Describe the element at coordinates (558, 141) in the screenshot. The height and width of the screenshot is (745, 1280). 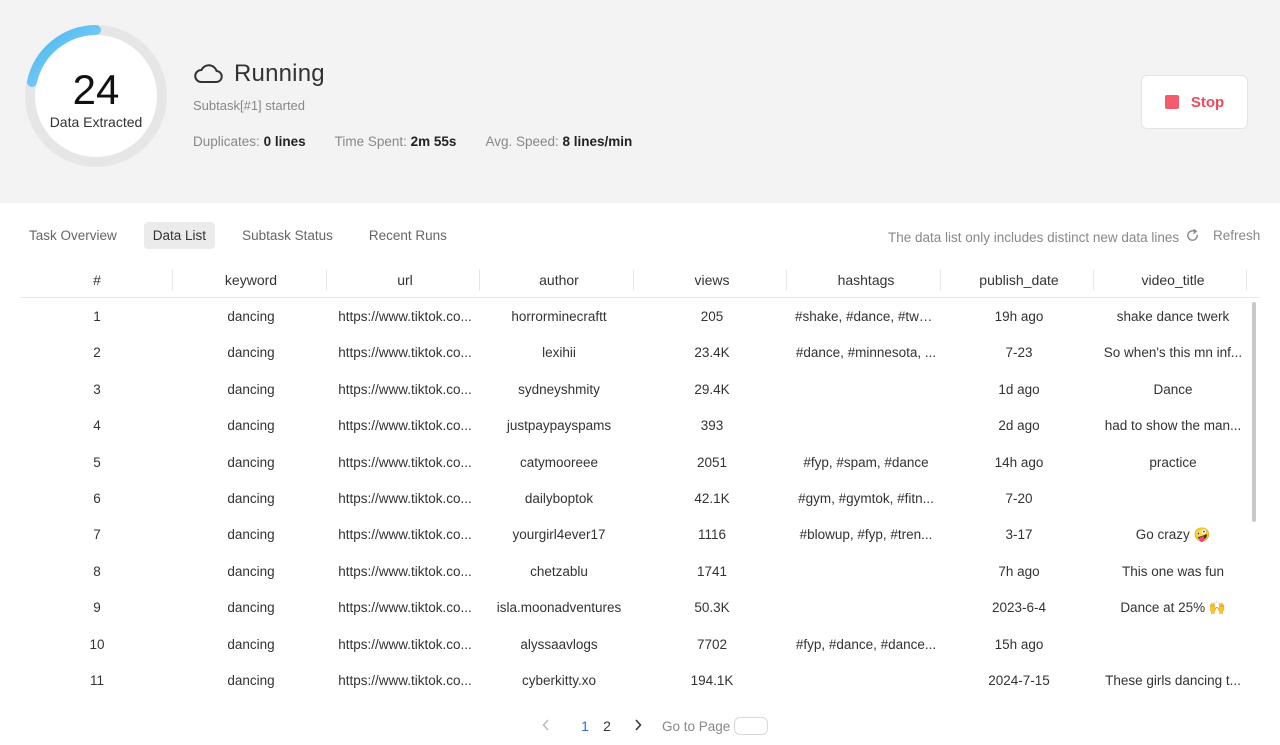
I see `avg-speed-stat: Avg. Speed: 8 lines/min` at that location.